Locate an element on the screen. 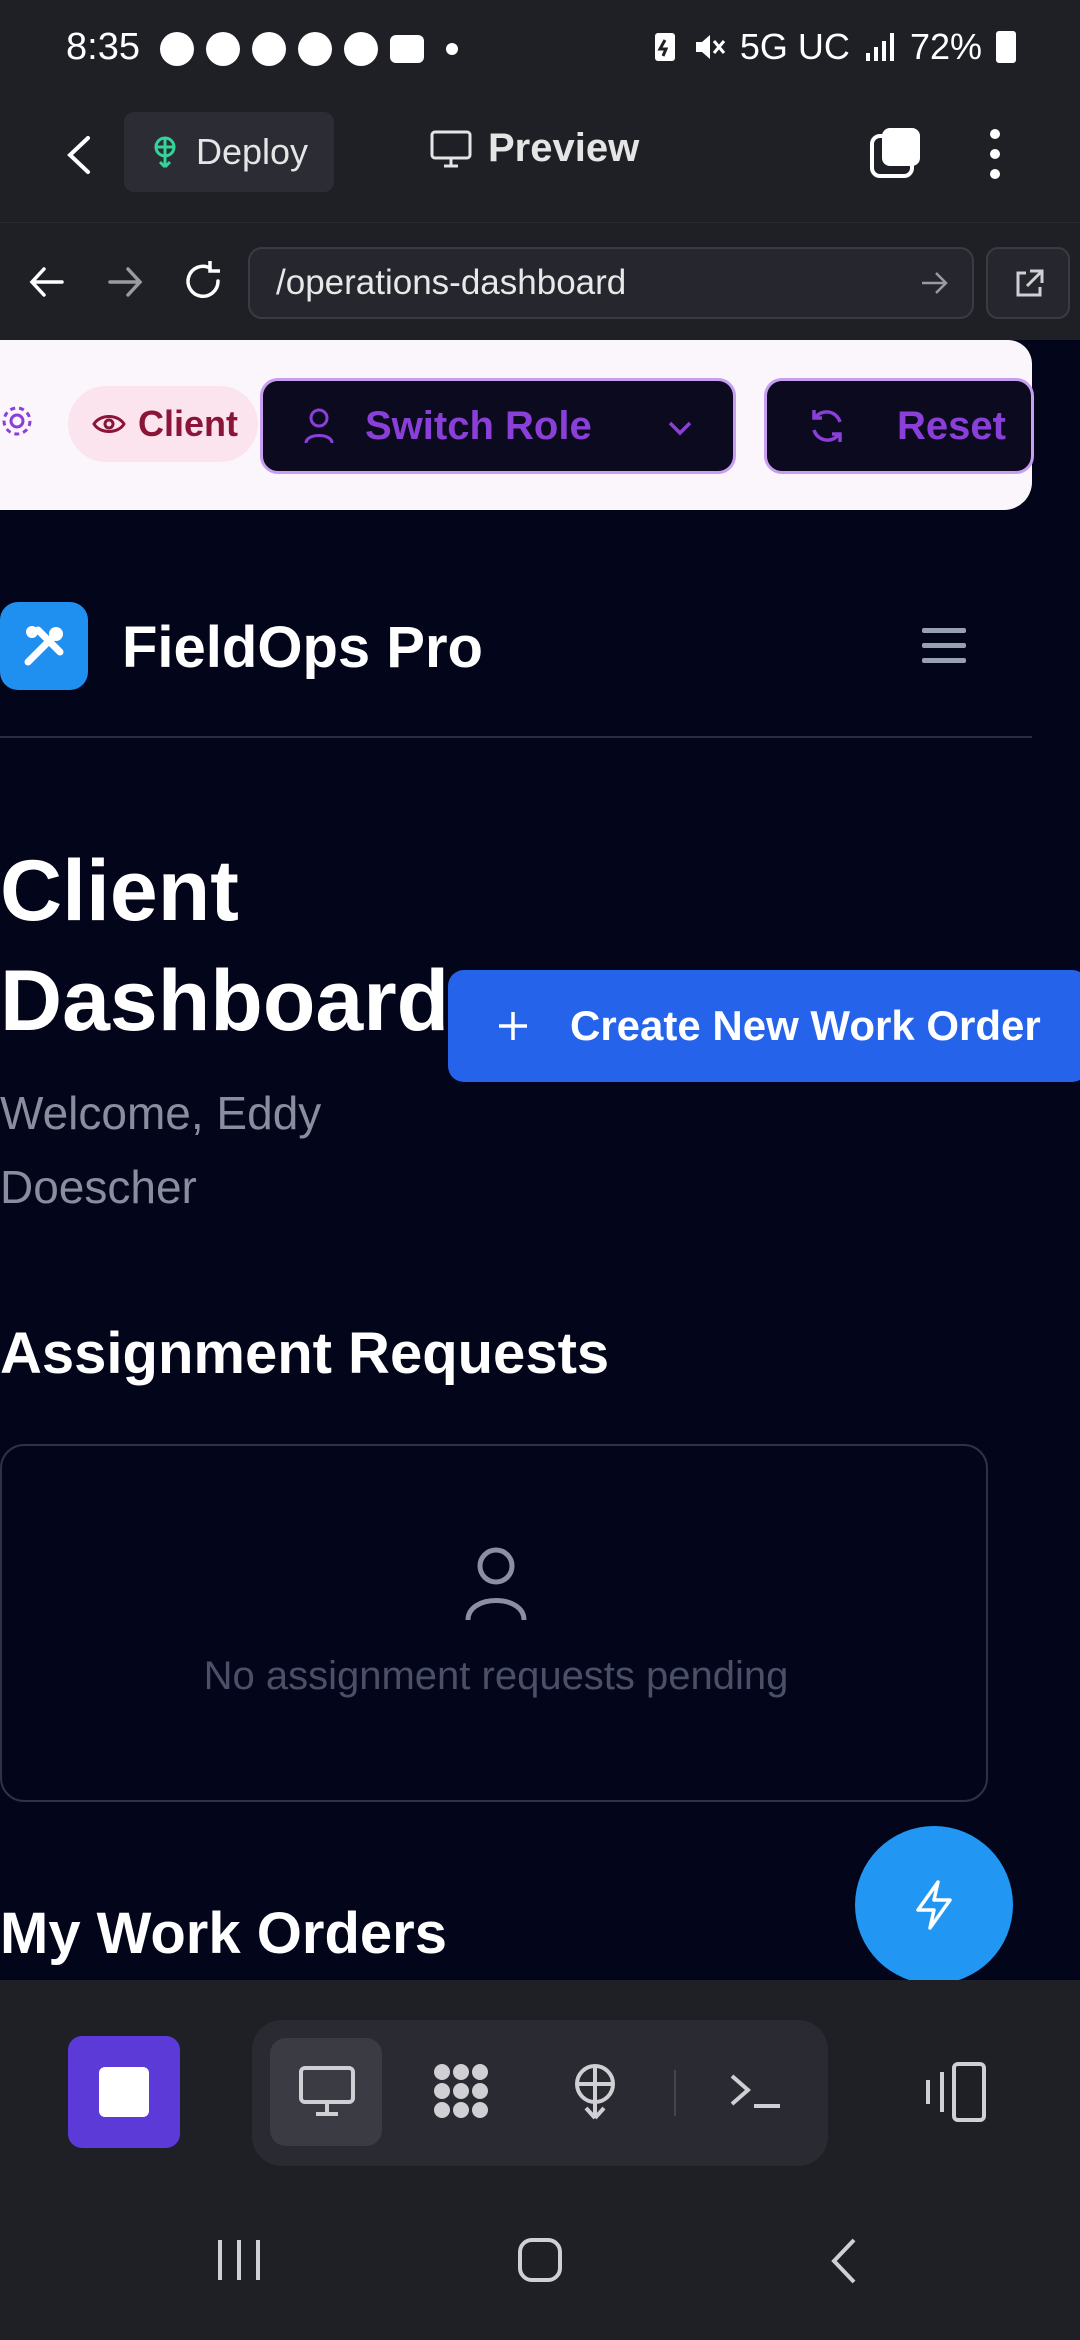 Image resolution: width=1080 pixels, height=2340 pixels. shell-tool-button is located at coordinates (754, 2092).